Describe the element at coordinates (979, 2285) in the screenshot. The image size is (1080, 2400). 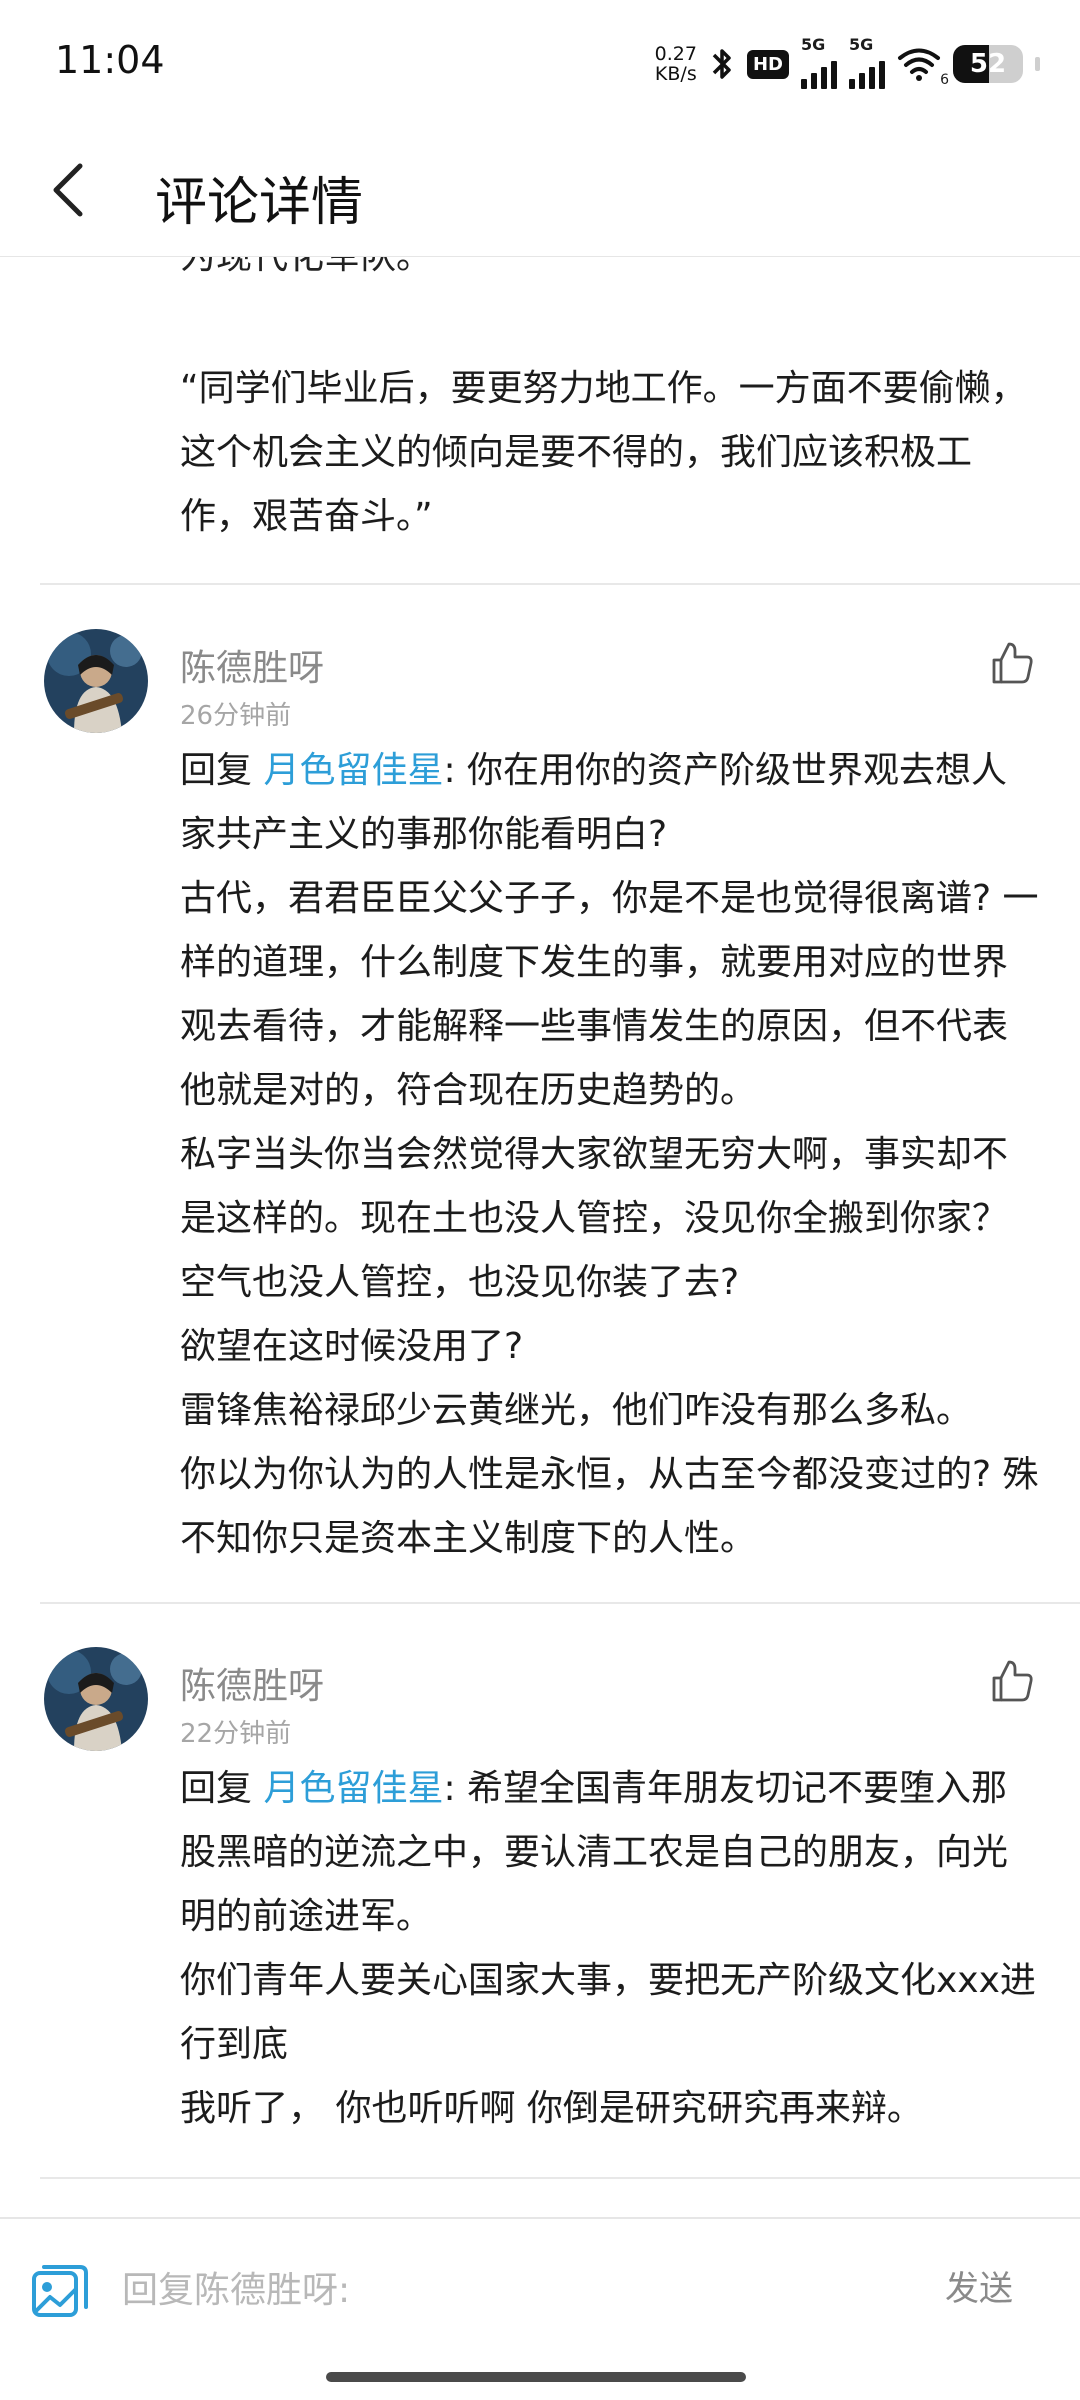
I see `send-button: 发送` at that location.